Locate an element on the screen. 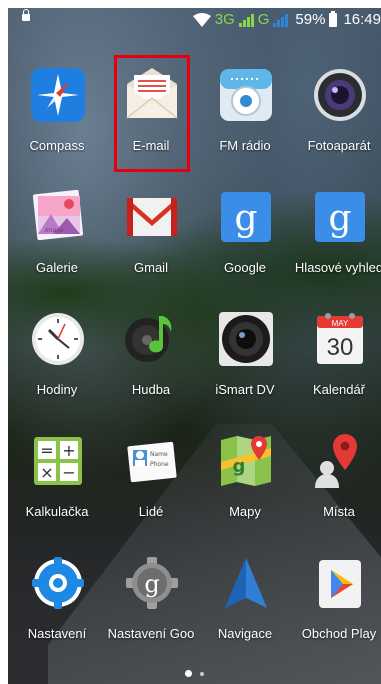  app-label: iSmart DV is located at coordinates (245, 389).